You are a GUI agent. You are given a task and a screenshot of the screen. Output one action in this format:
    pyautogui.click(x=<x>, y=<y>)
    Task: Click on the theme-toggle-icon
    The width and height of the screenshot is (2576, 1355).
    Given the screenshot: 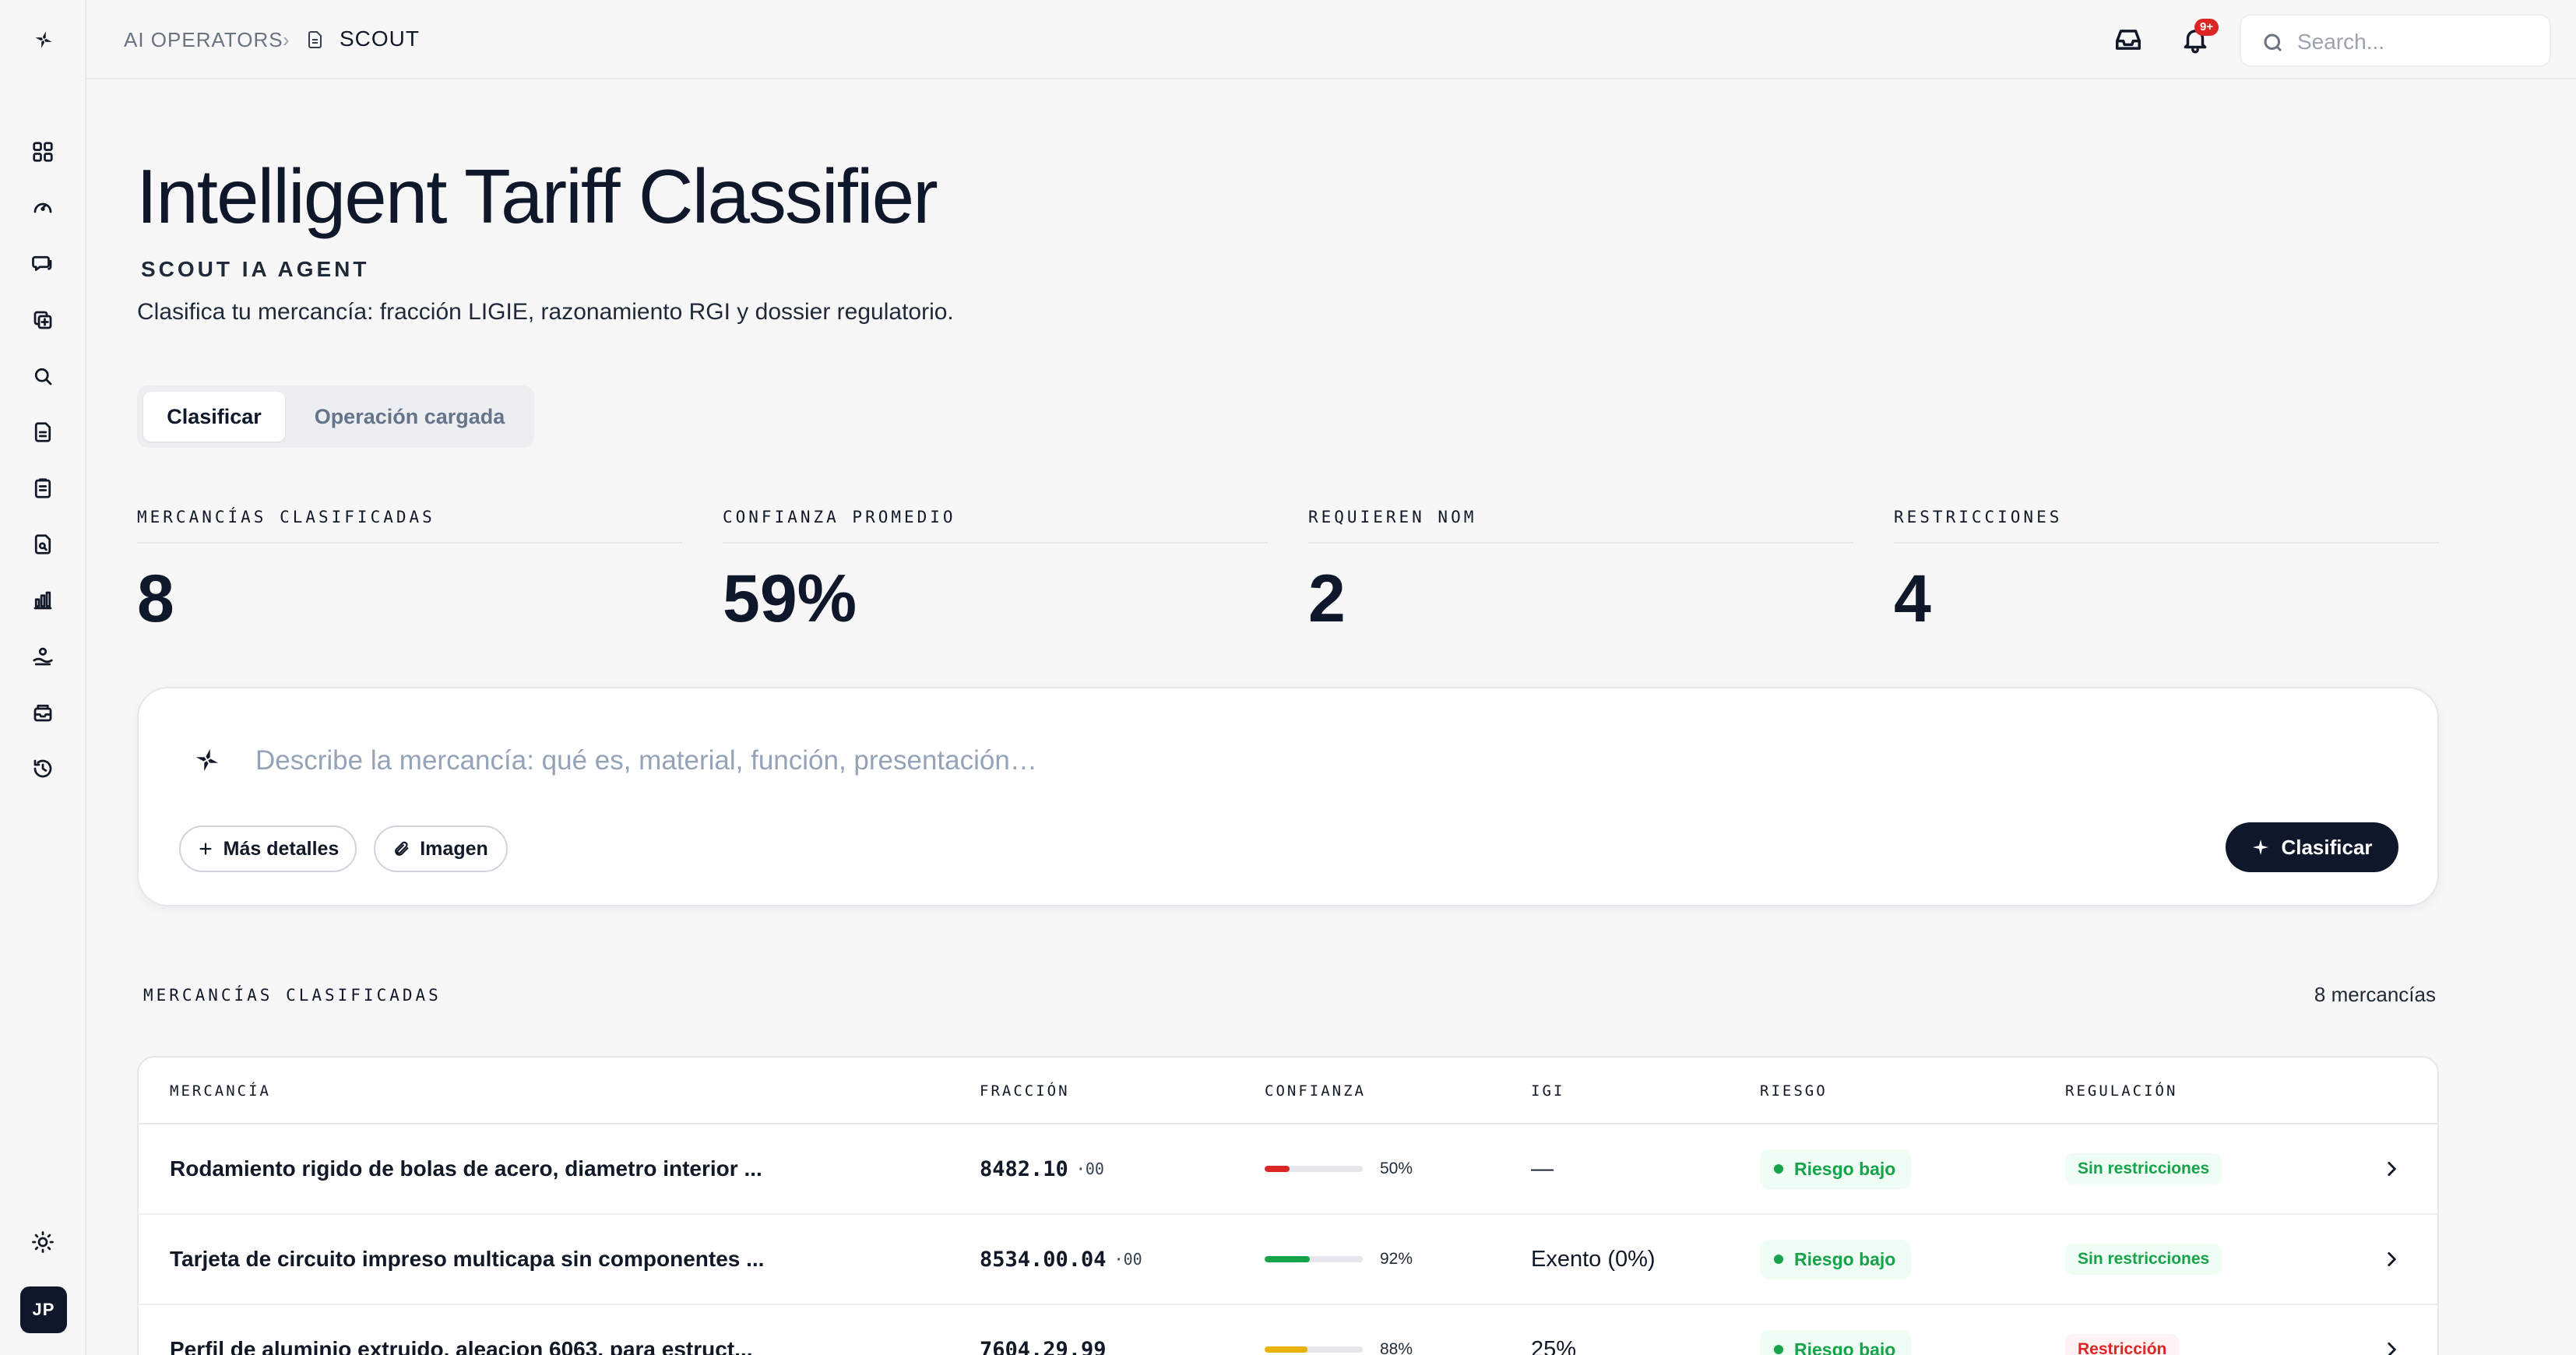 What is the action you would take?
    pyautogui.click(x=43, y=1242)
    